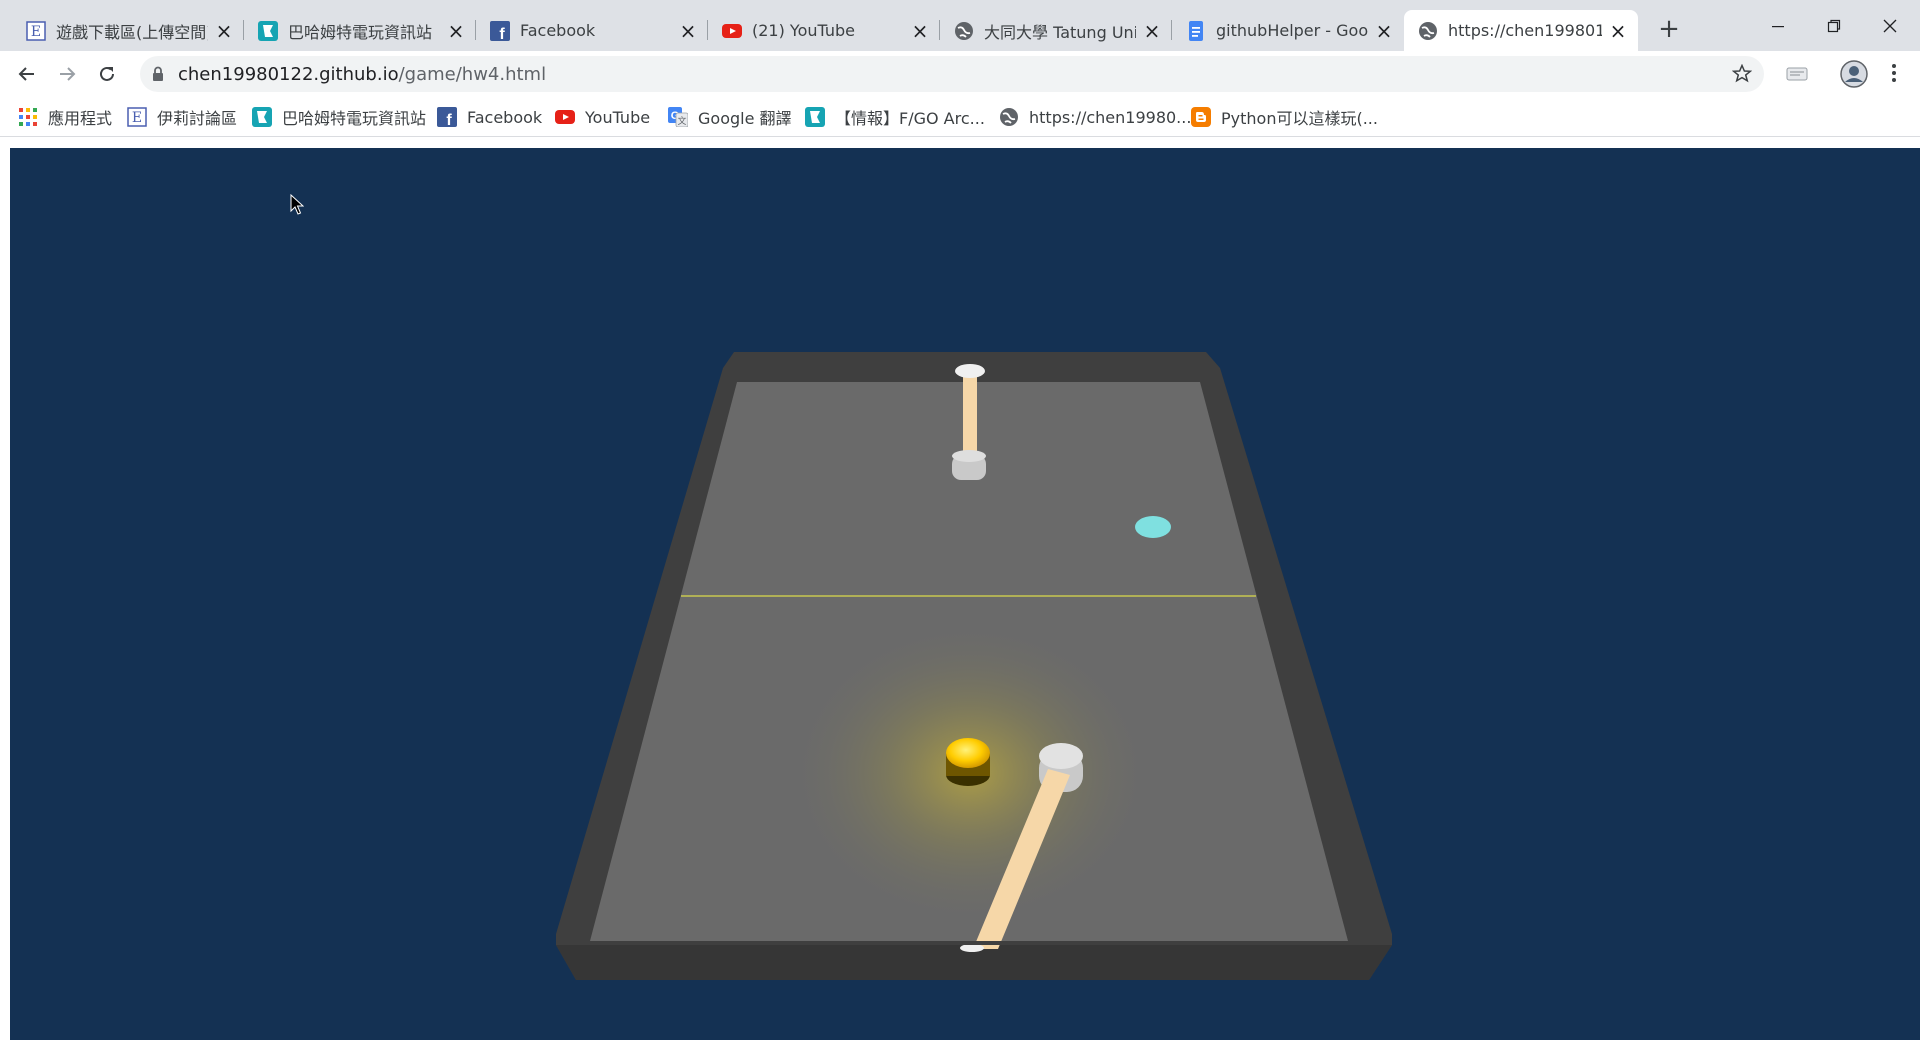  I want to click on tab-elearning: E 遊戲下載區(上傳空間) - ×, so click(128, 30).